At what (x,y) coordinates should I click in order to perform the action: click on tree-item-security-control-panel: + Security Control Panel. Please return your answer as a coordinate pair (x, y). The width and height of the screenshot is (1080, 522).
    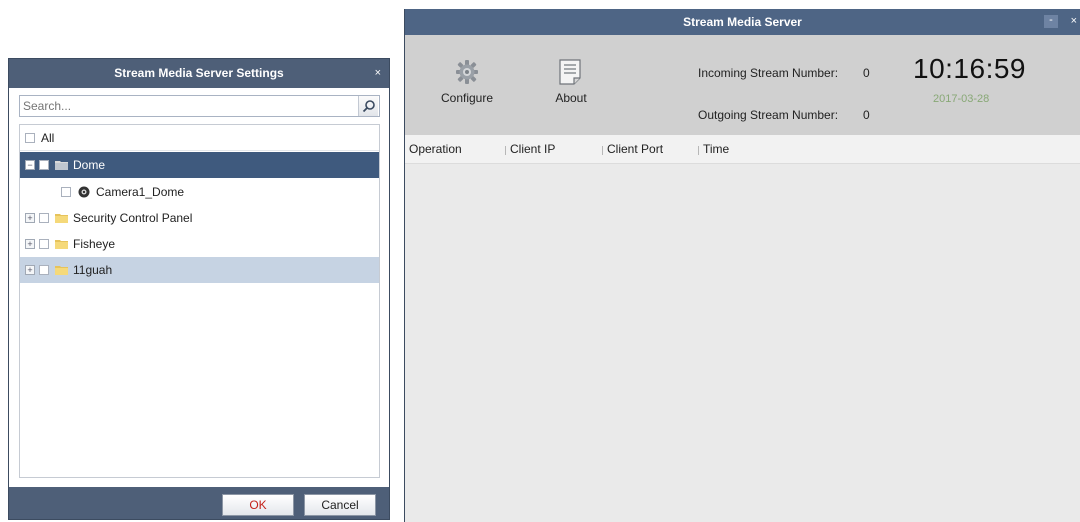
    Looking at the image, I should click on (199, 218).